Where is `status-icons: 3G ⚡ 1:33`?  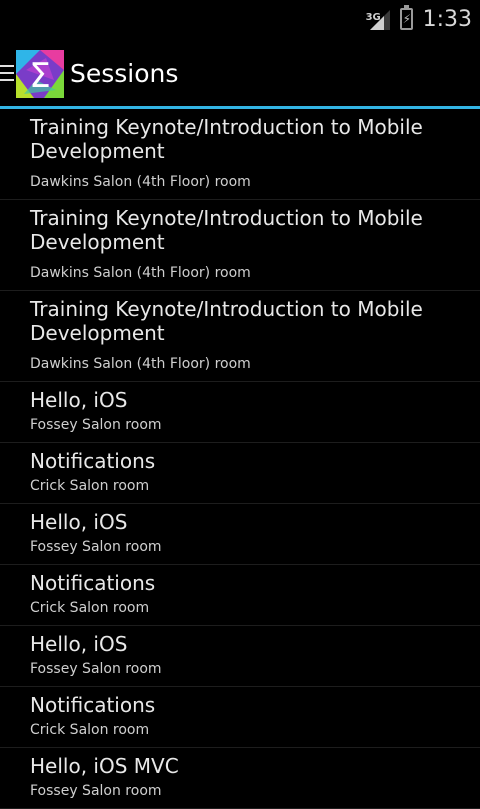 status-icons: 3G ⚡ 1:33 is located at coordinates (419, 19).